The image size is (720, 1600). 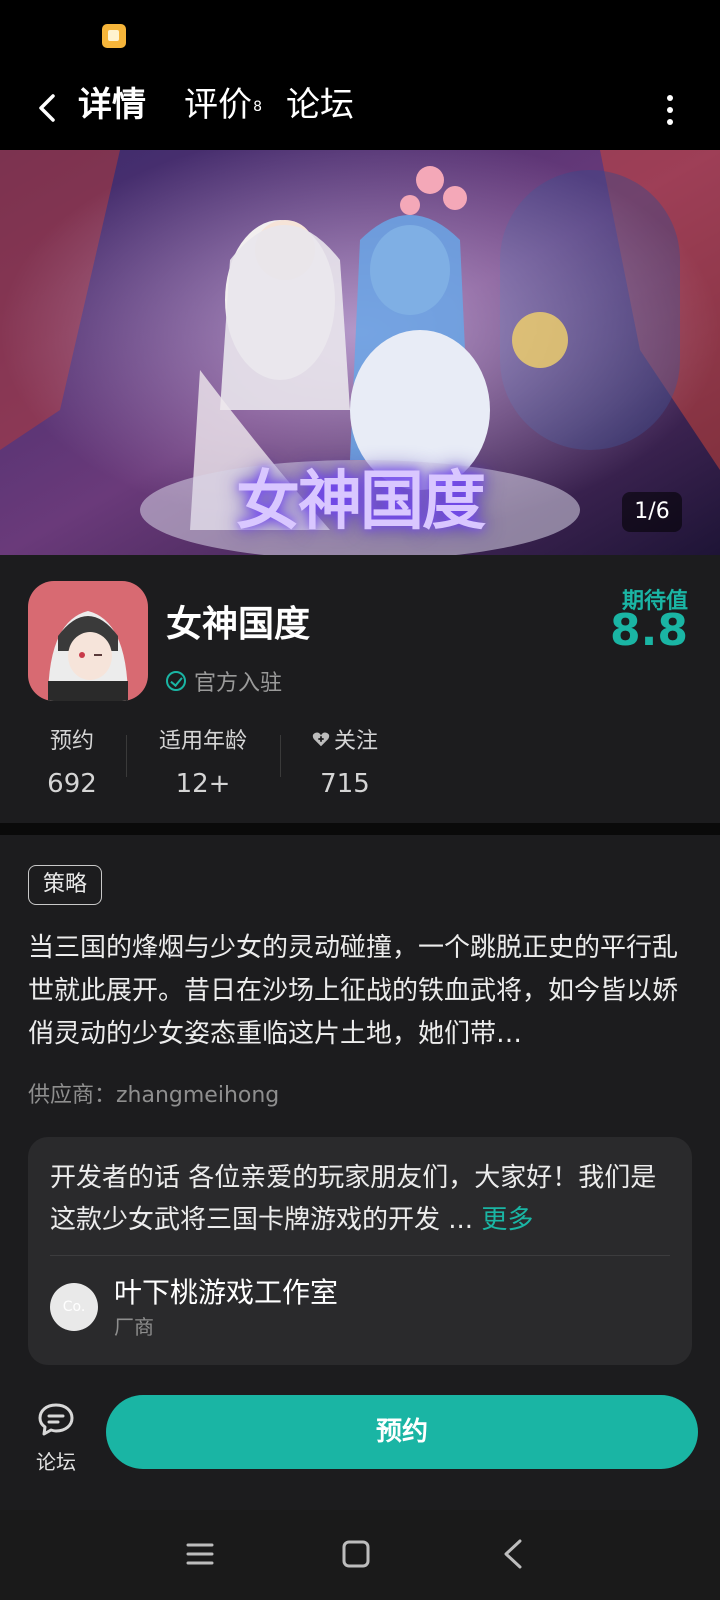 I want to click on app-name: 女神国度, so click(x=238, y=624).